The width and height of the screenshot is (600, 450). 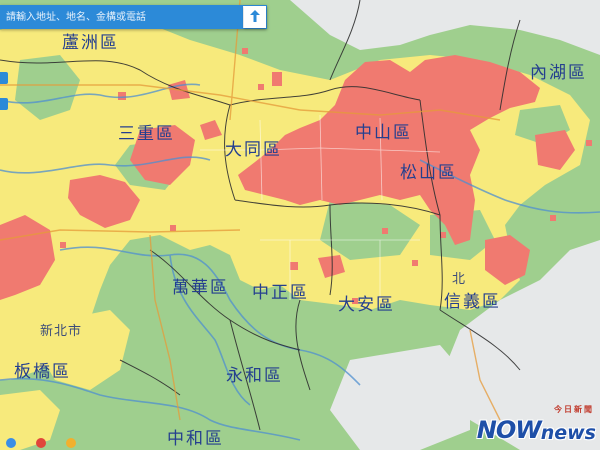 I want to click on search-bar, so click(x=133, y=17).